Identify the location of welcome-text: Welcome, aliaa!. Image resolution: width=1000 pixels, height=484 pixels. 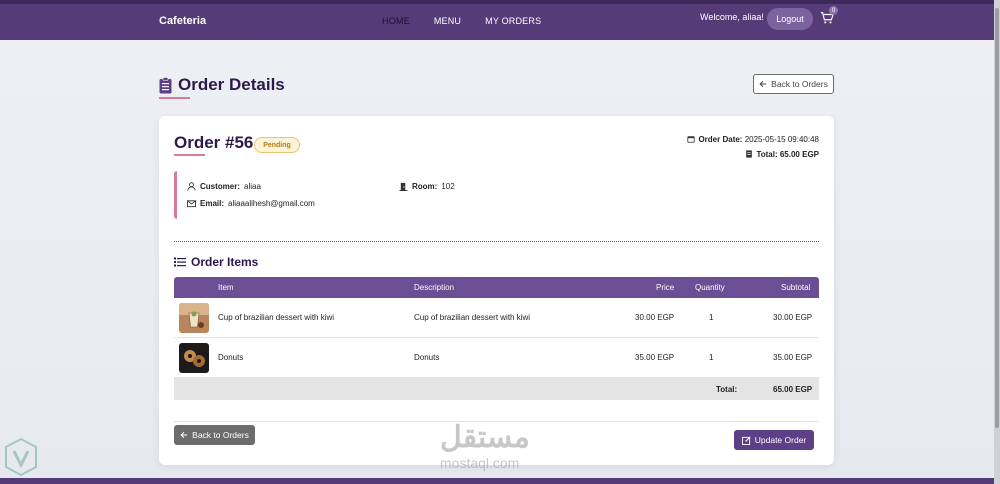
(732, 17).